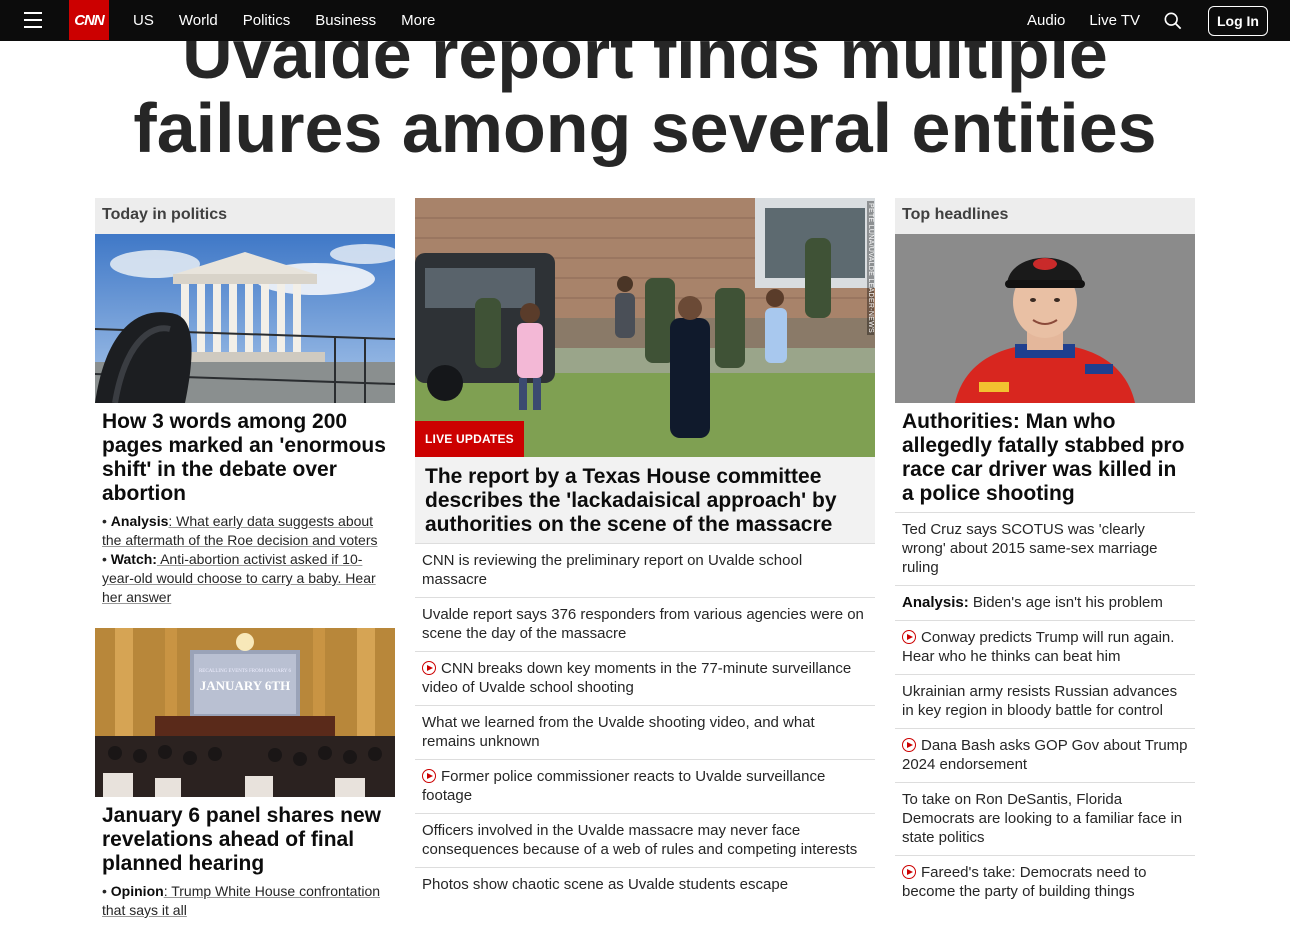  What do you see at coordinates (139, 521) in the screenshot?
I see `bullet-prefix: Analysis` at bounding box center [139, 521].